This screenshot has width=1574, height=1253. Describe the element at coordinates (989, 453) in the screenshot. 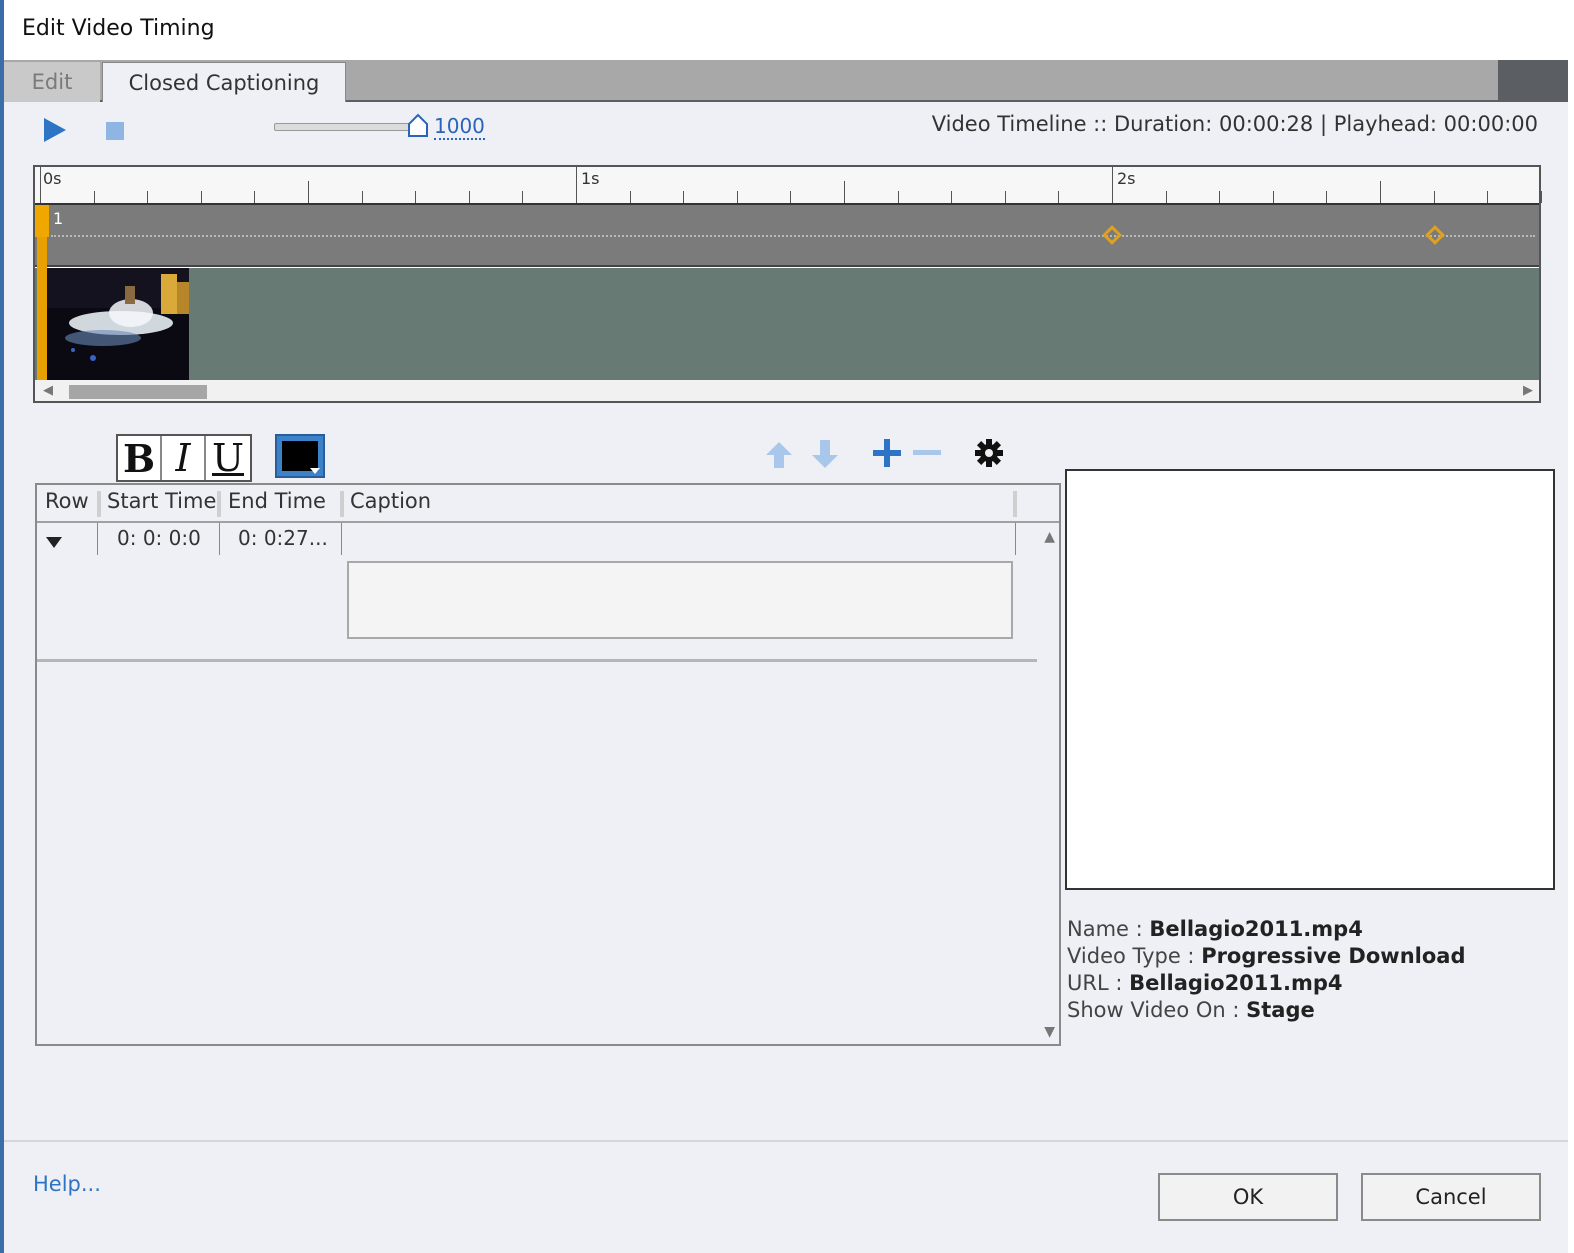

I see `gear-icon` at that location.